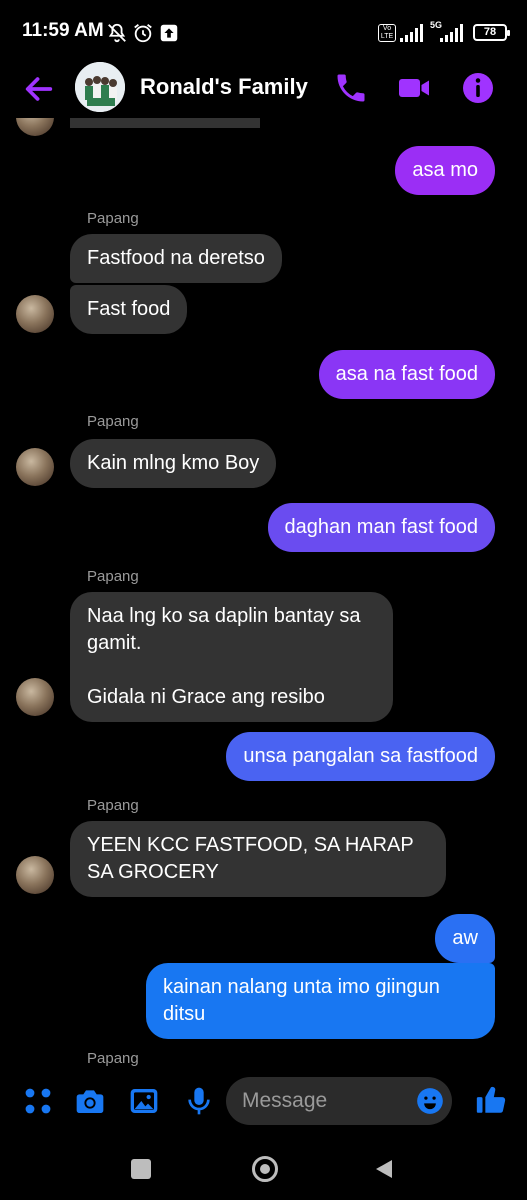  Describe the element at coordinates (129, 309) in the screenshot. I see `message-bubble-in: Fast food` at that location.